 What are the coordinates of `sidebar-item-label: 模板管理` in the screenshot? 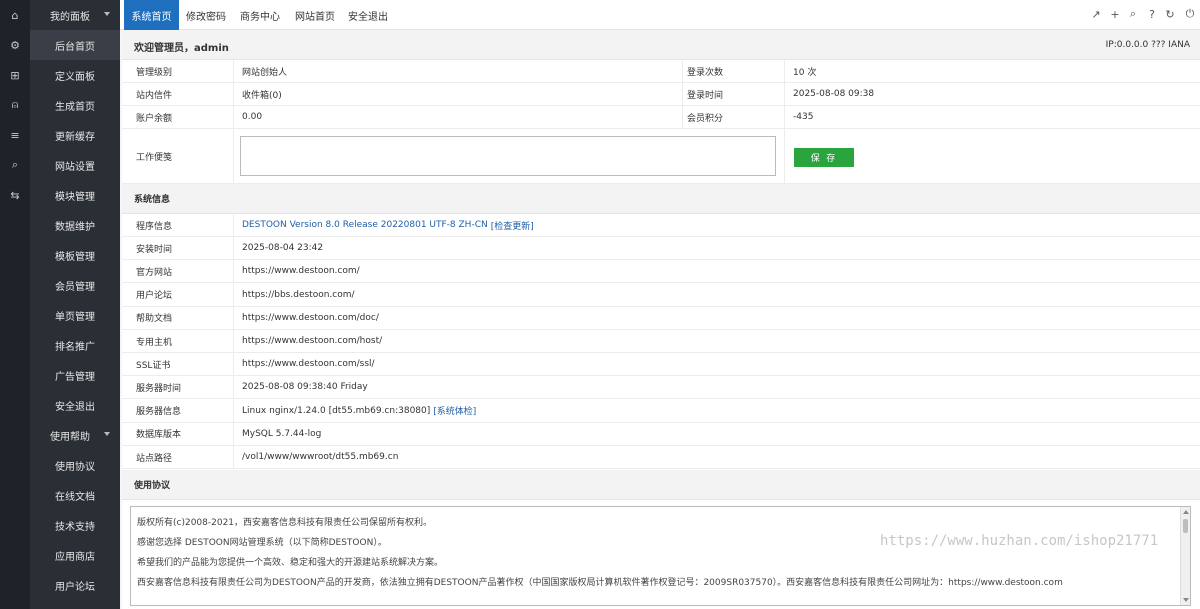 It's located at (75, 257).